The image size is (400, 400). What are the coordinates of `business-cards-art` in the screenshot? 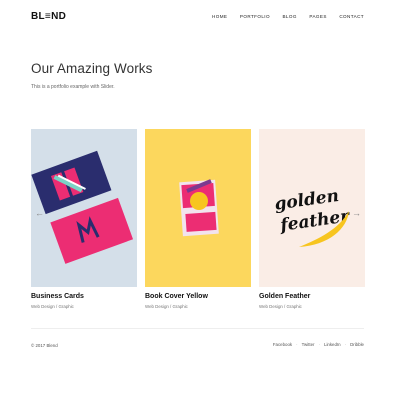 It's located at (82, 207).